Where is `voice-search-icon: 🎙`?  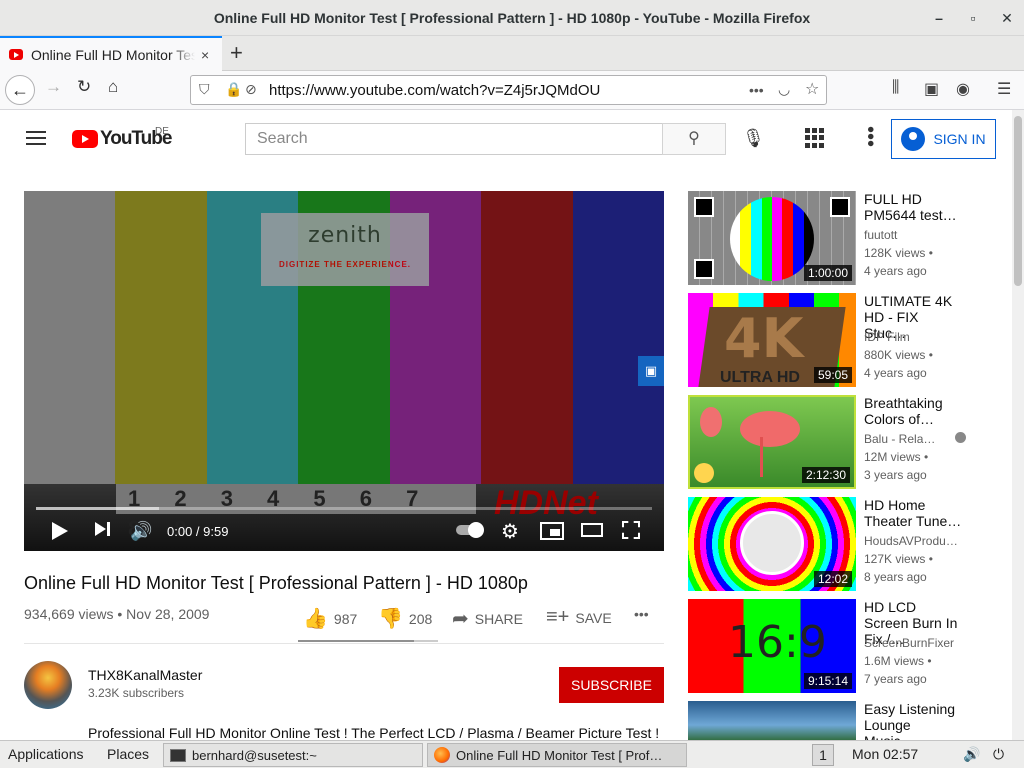 voice-search-icon: 🎙 is located at coordinates (753, 138).